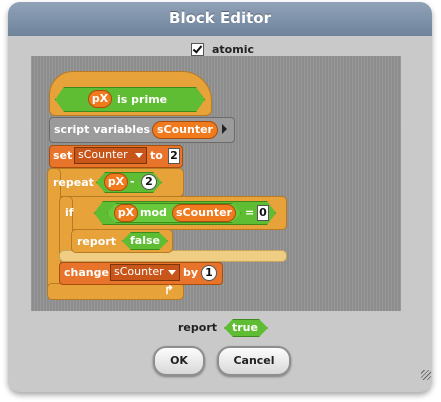 This screenshot has height=402, width=441. Describe the element at coordinates (73, 182) in the screenshot. I see `repeat-label: repeat` at that location.